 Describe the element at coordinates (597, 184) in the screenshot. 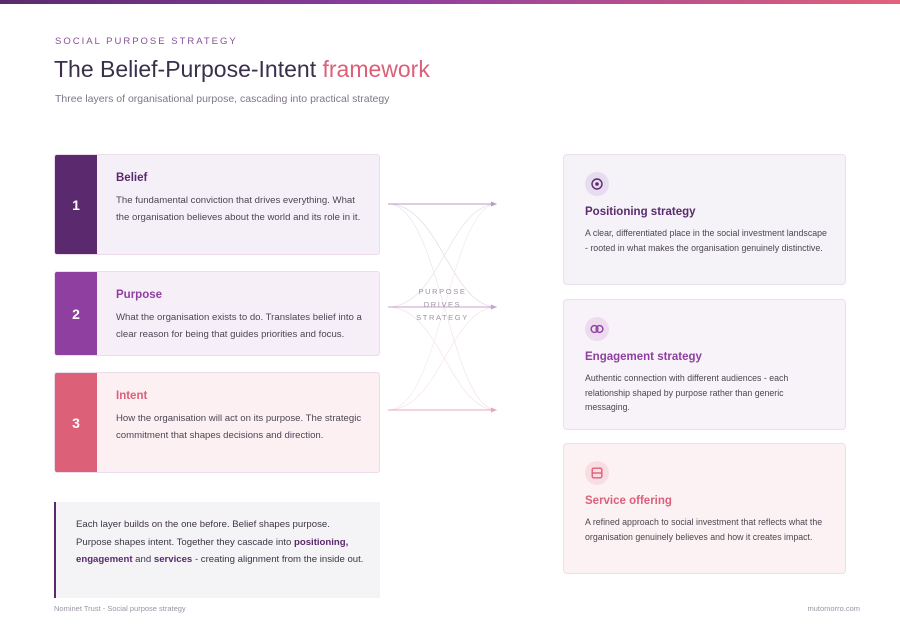

I see `target-icon` at that location.